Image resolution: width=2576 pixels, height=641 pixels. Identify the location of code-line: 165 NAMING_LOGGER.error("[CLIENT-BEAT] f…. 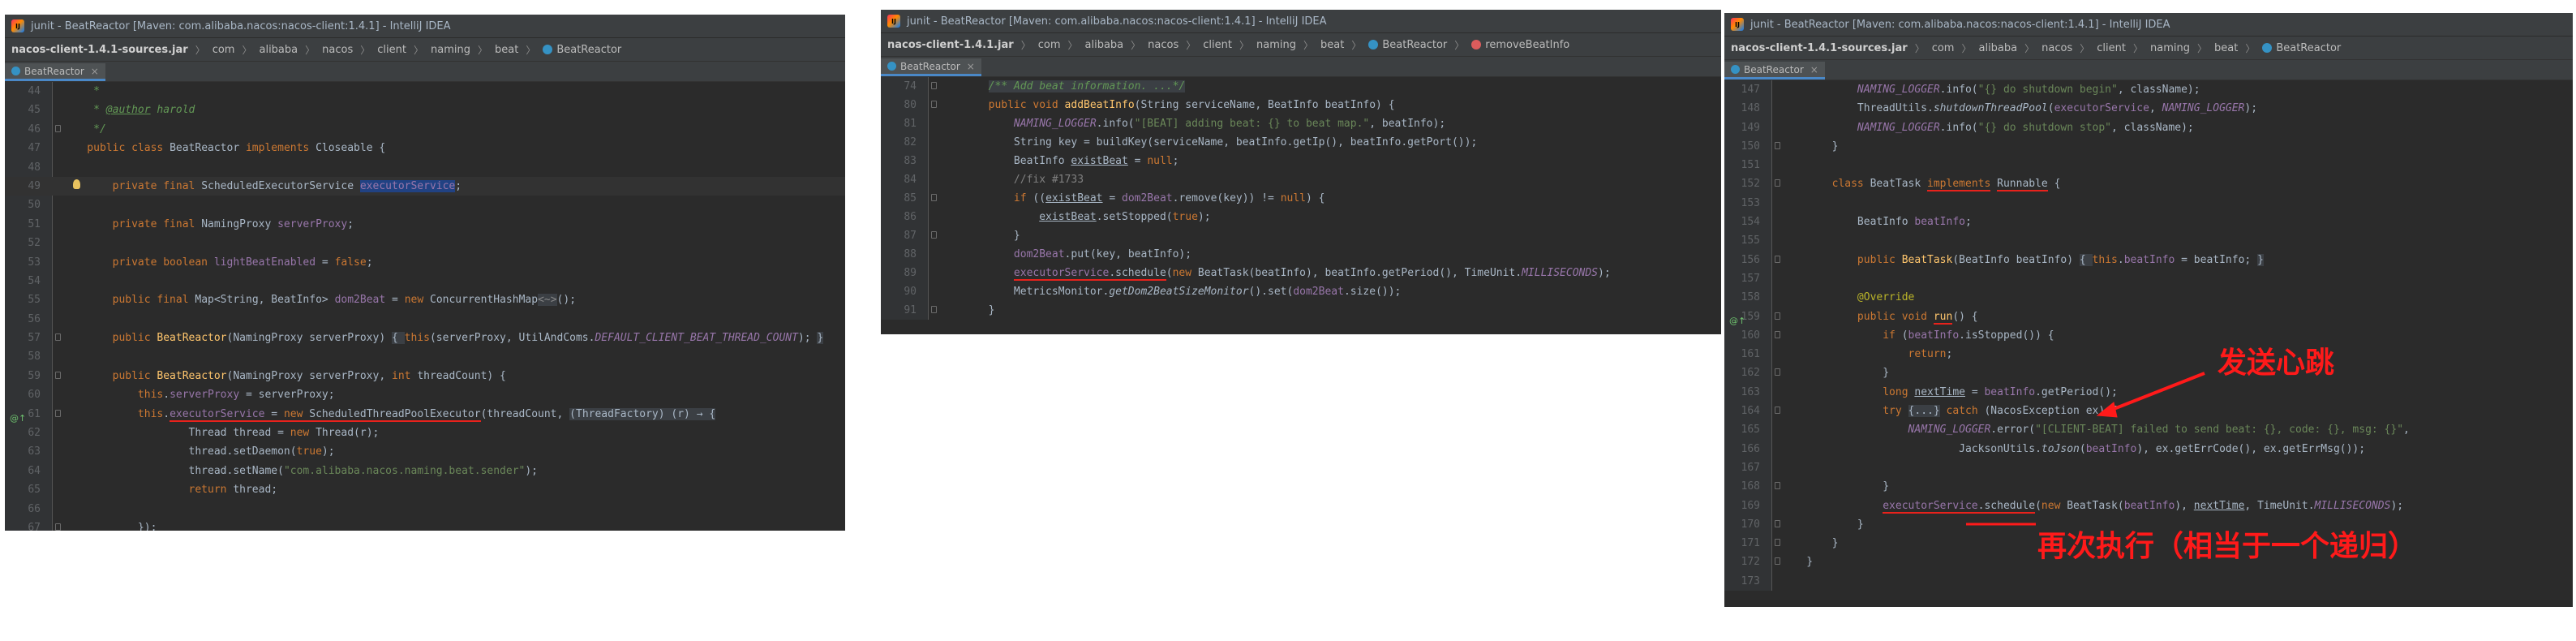
(2075, 430).